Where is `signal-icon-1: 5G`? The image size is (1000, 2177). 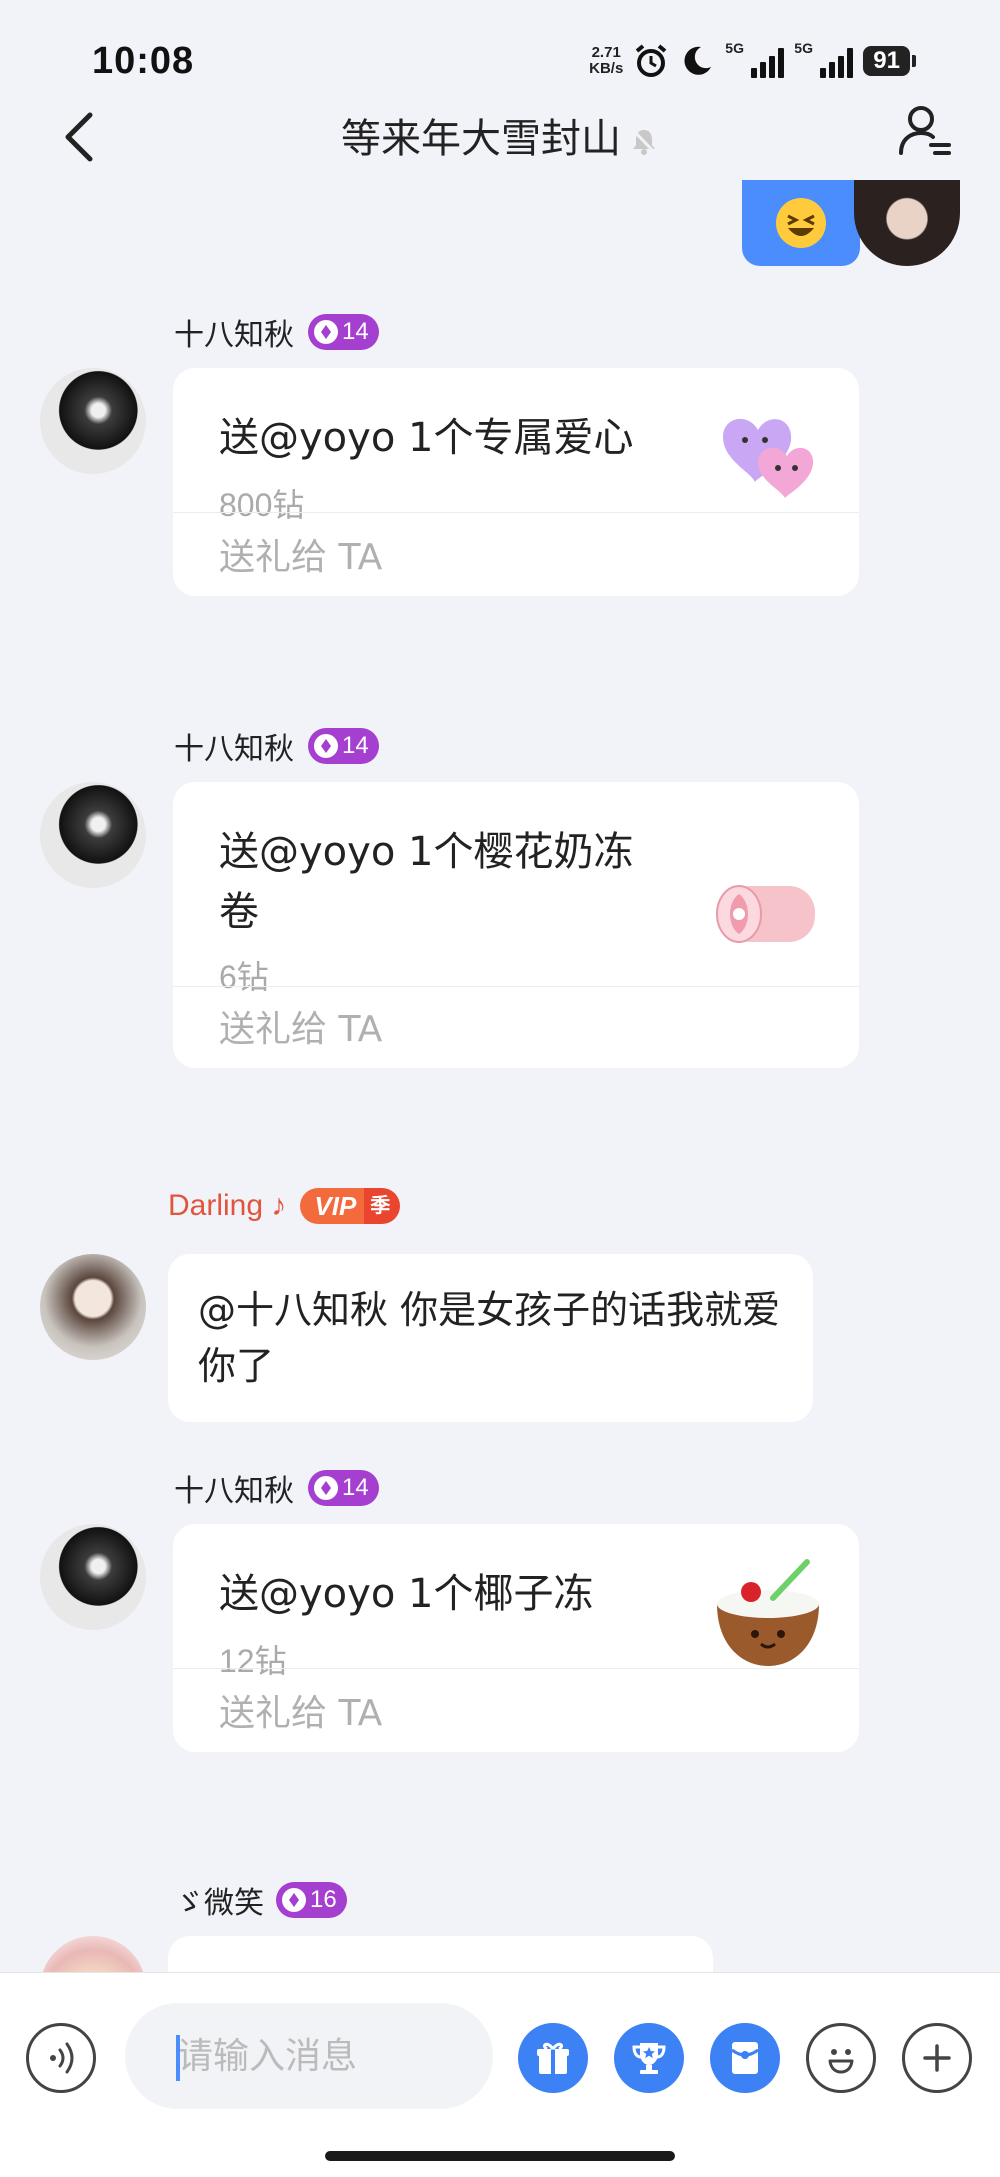
signal-icon-1: 5G is located at coordinates (755, 59).